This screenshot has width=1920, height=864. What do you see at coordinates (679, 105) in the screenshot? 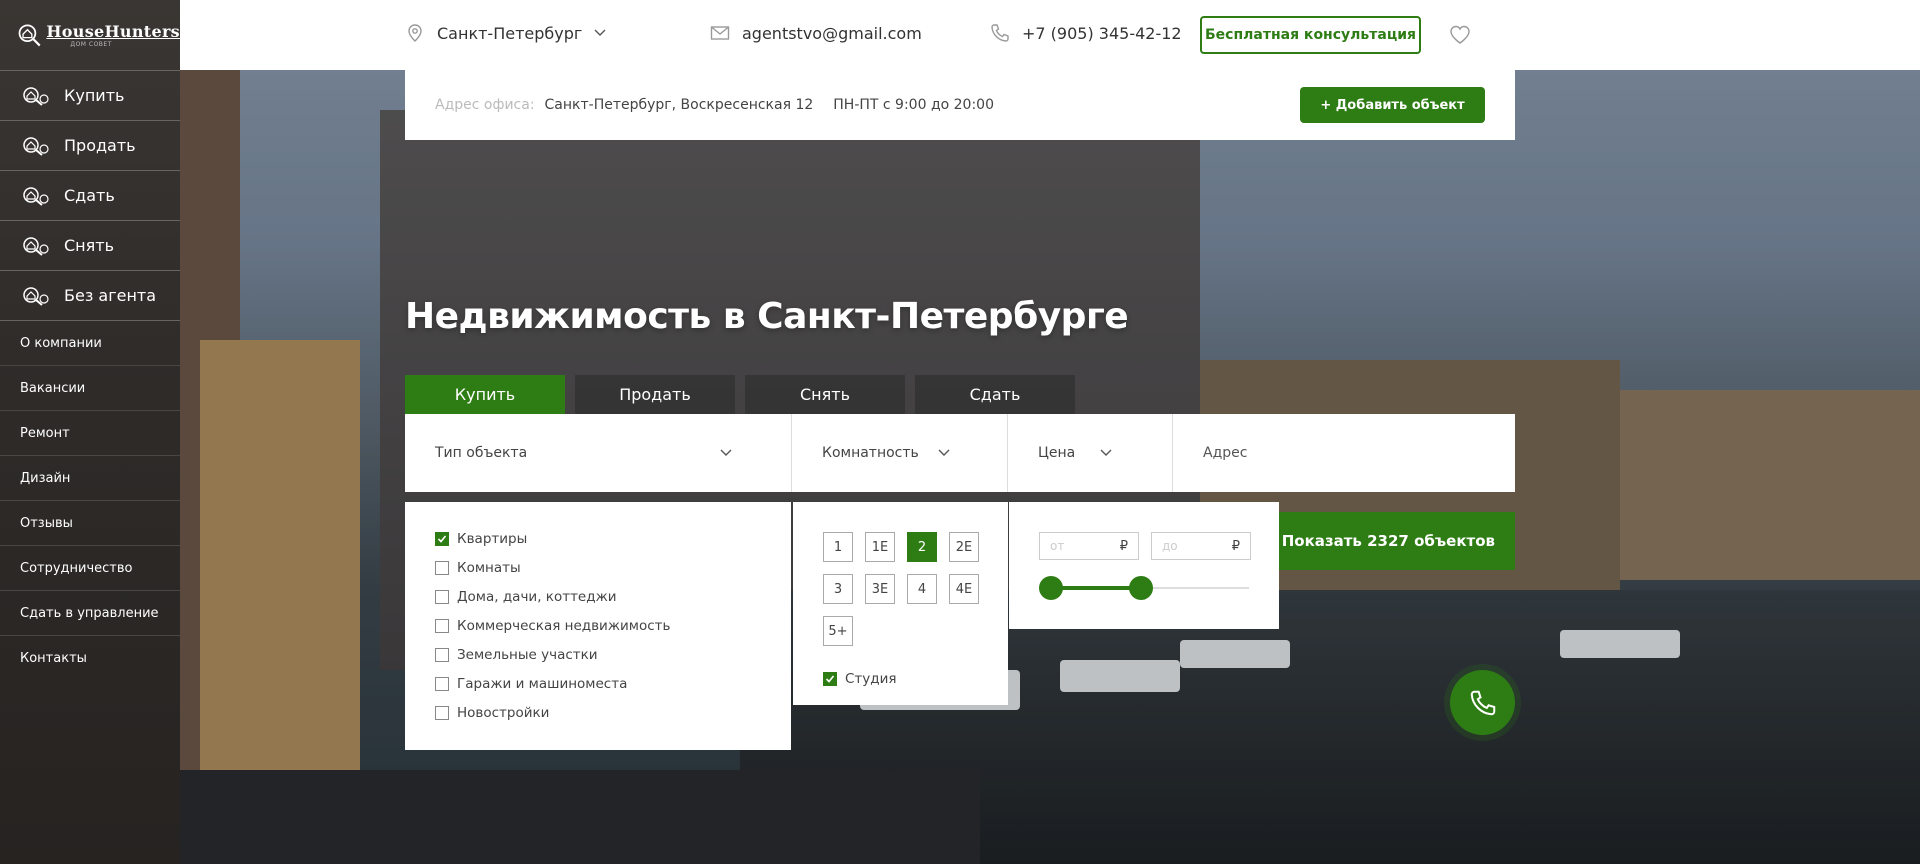
I see `office-address: Санкт-Петербург, Воскресенская 12` at bounding box center [679, 105].